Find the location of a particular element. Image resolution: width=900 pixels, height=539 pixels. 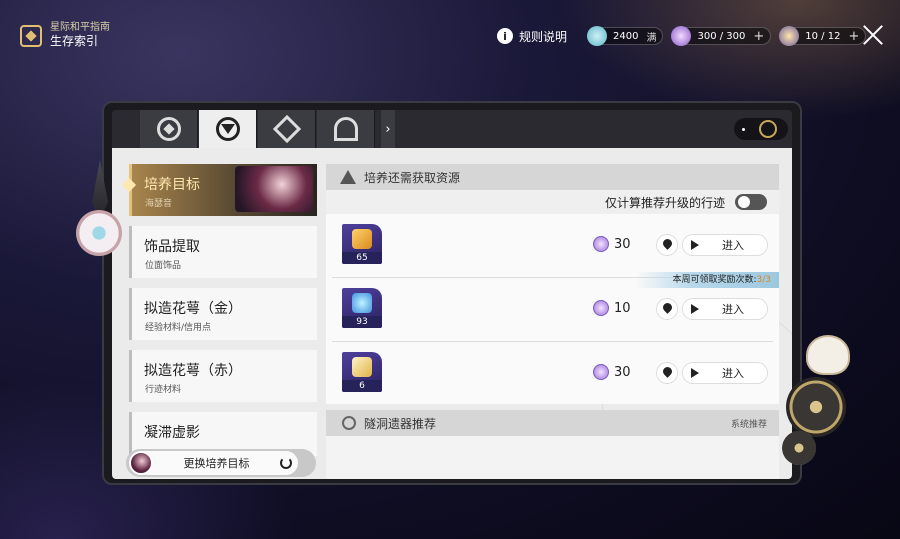

reserve-resource: 10 / 12 + is located at coordinates (823, 36).